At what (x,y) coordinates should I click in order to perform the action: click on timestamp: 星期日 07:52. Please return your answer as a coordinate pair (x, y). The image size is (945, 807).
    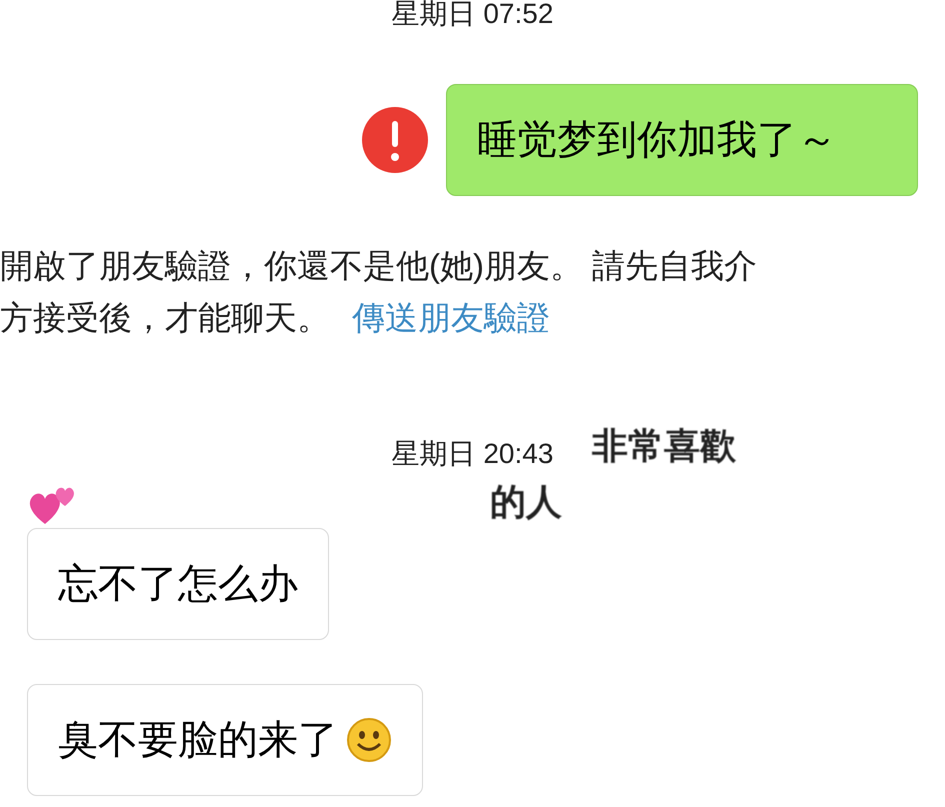
    Looking at the image, I should click on (473, 14).